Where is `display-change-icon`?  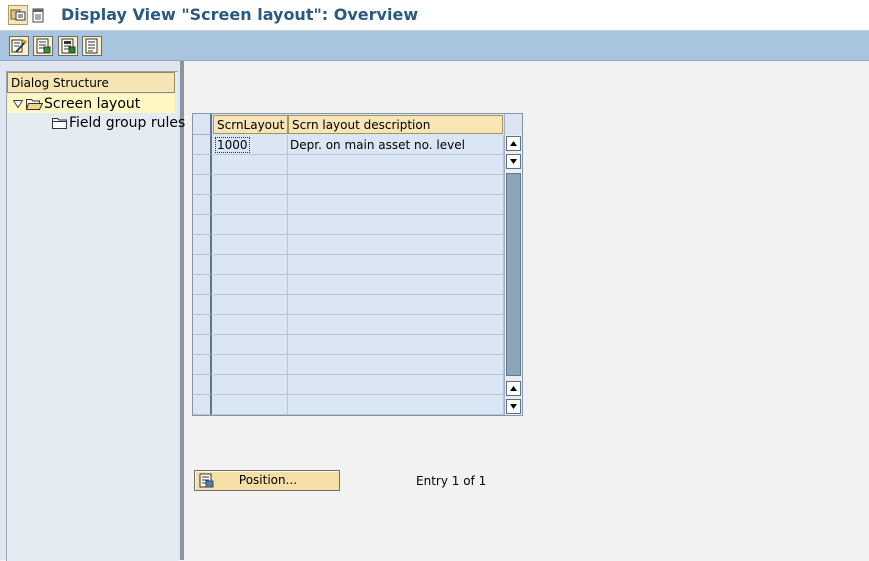
display-change-icon is located at coordinates (19, 46).